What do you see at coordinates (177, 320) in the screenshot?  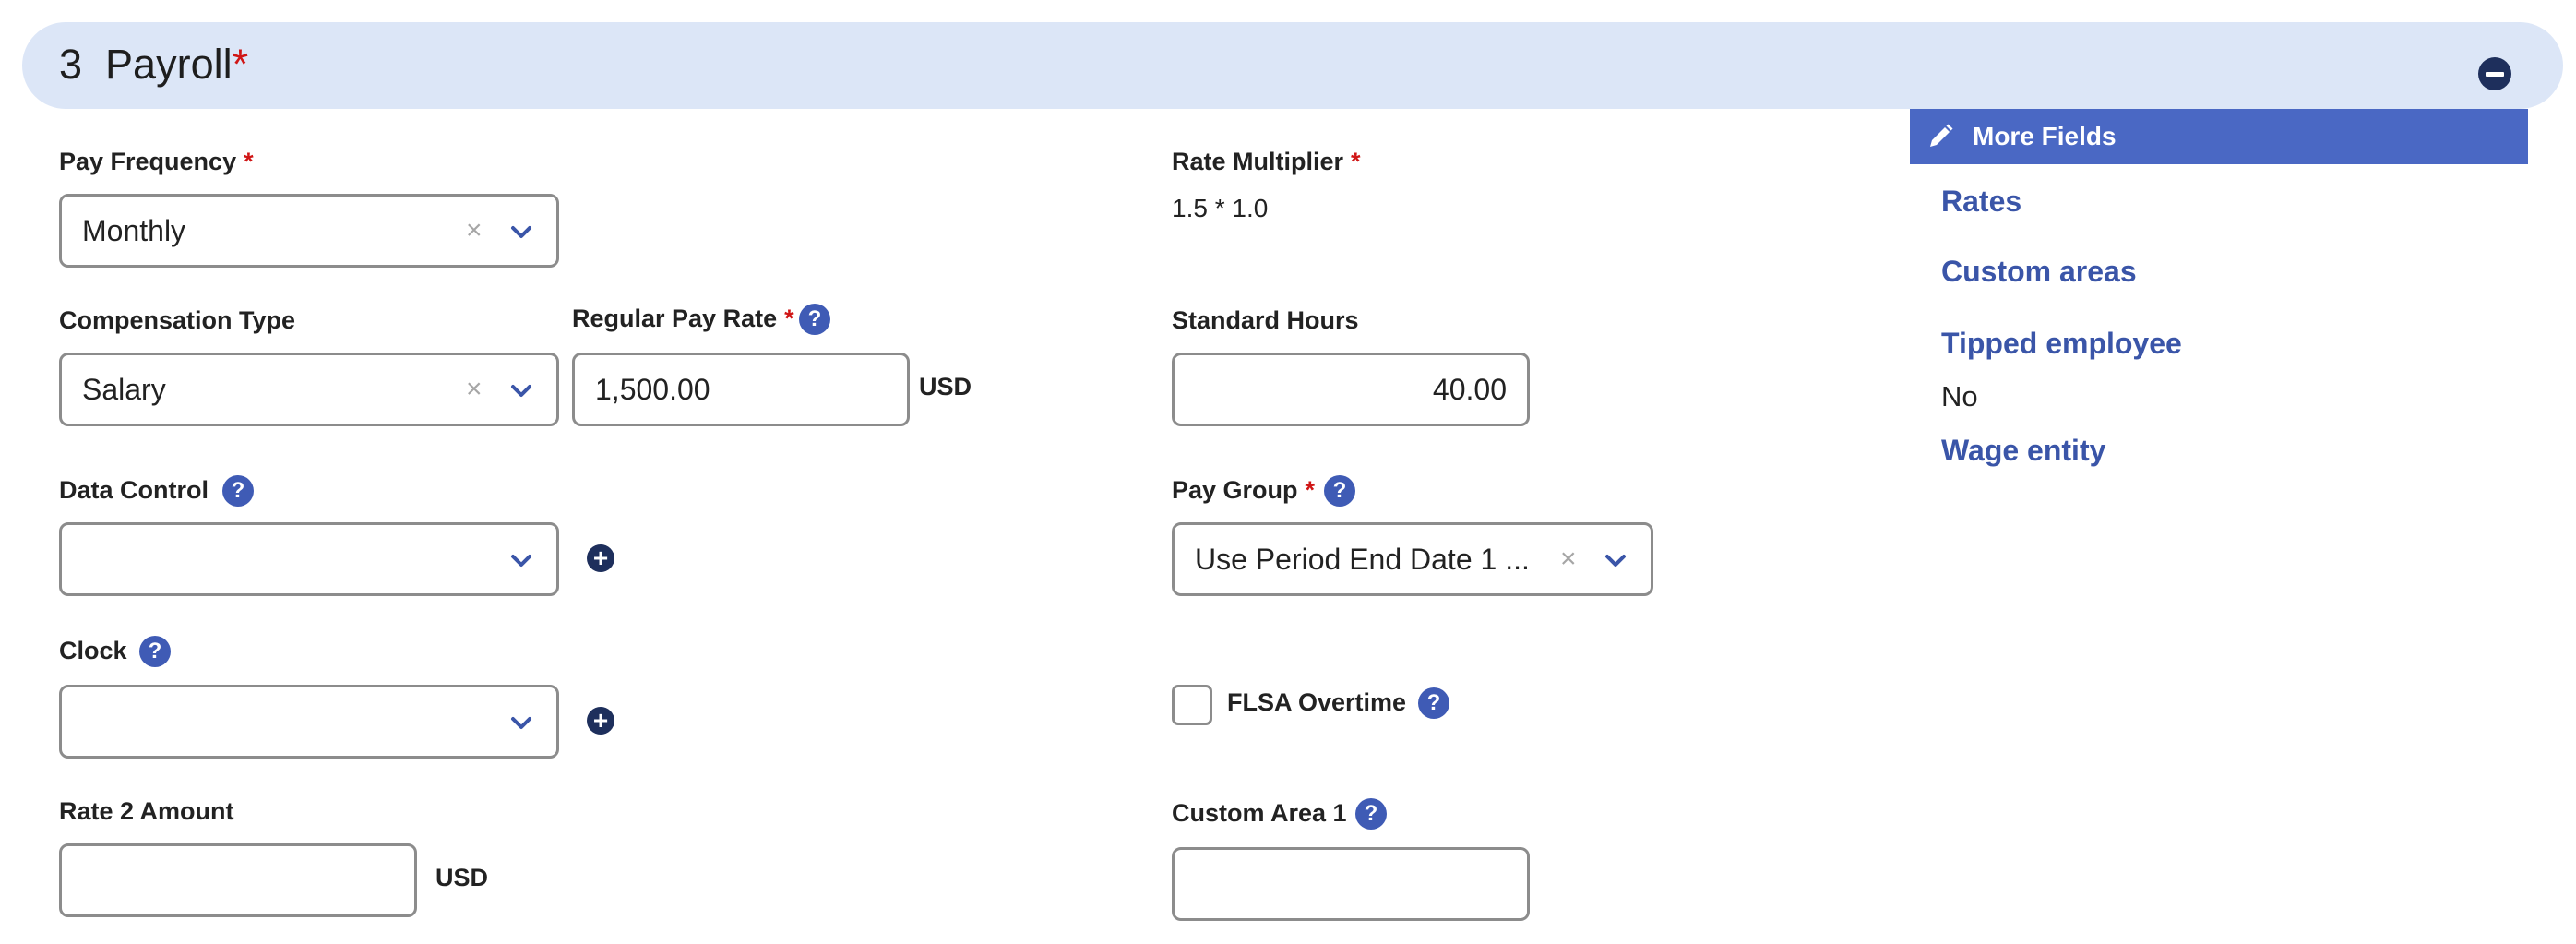 I see `compensation-type-label: Compensation Type` at bounding box center [177, 320].